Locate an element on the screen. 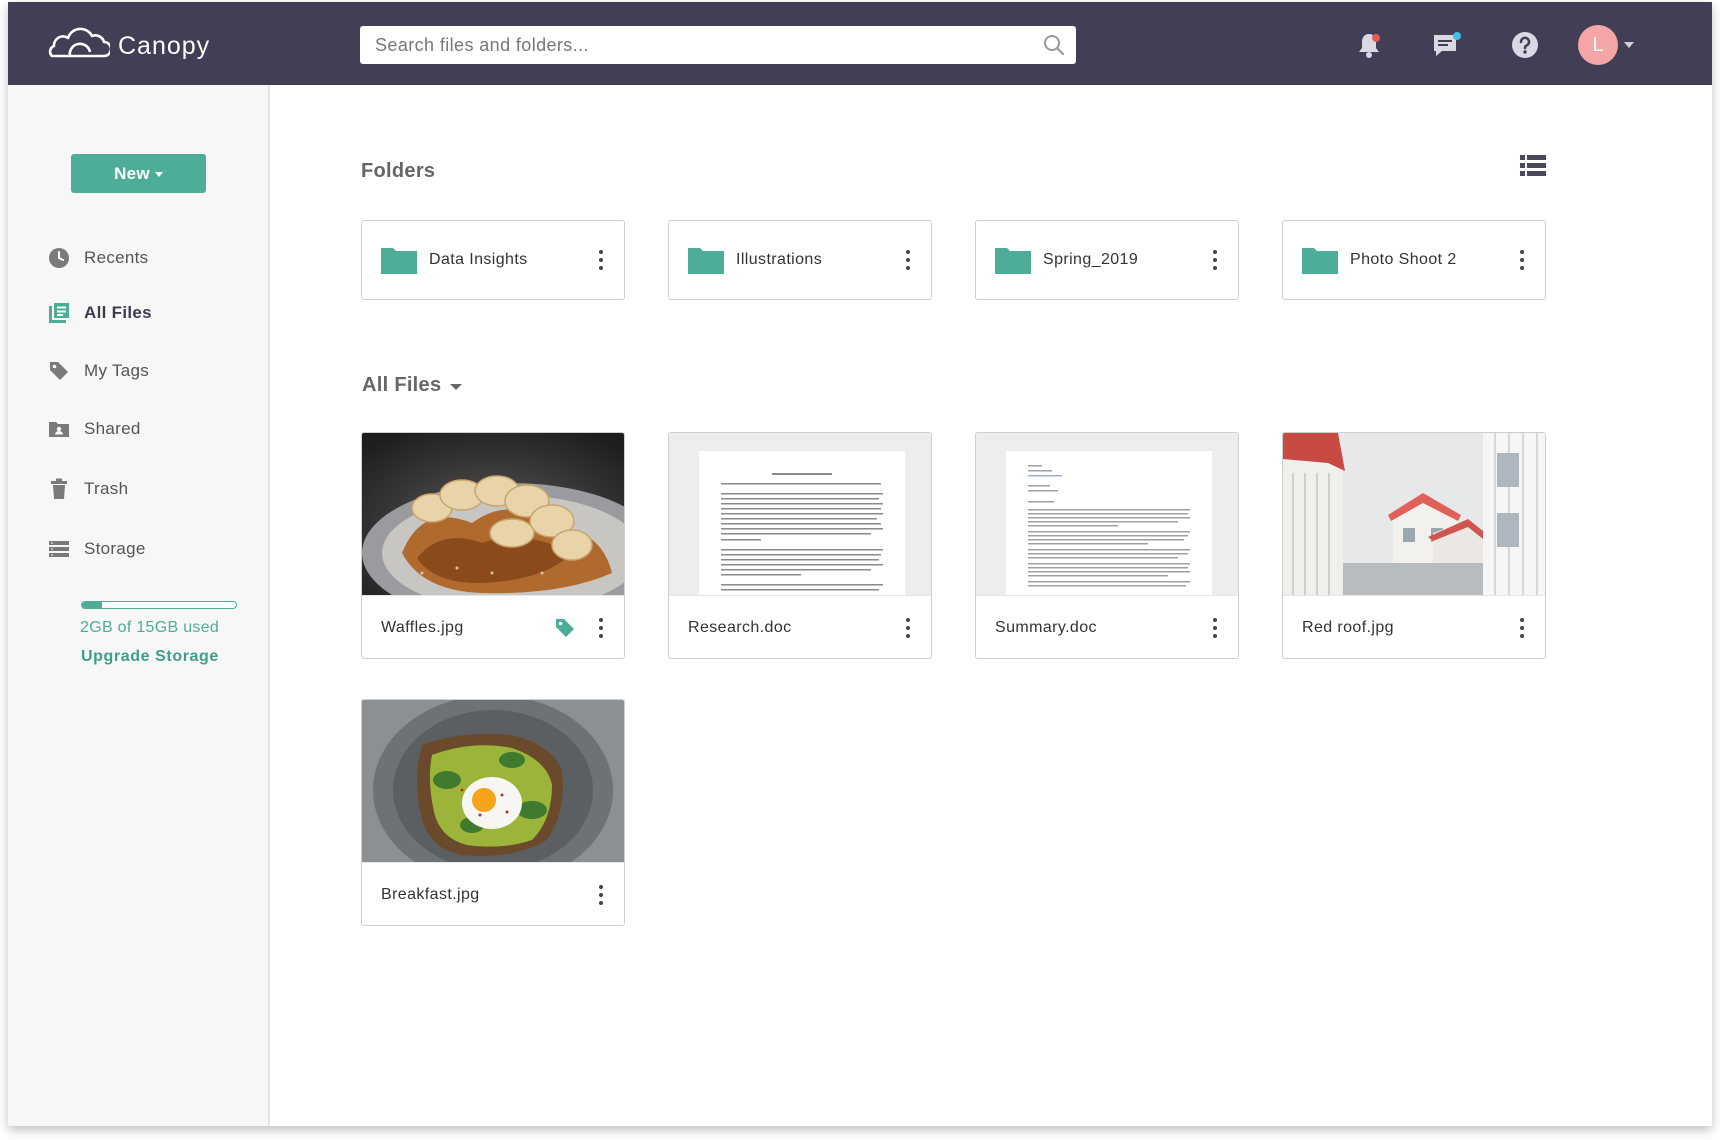 This screenshot has height=1140, width=1720. file-card-footer: Red roof.jpg is located at coordinates (1414, 626).